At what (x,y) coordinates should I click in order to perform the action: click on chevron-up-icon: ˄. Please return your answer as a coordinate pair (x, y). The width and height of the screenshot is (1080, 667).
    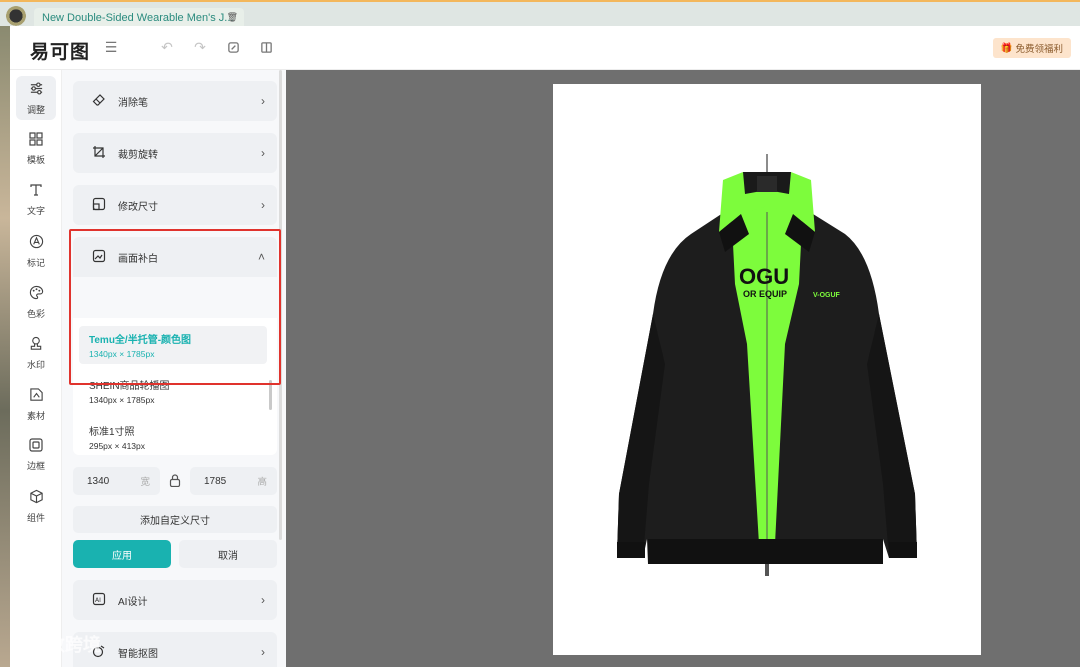
    Looking at the image, I should click on (261, 257).